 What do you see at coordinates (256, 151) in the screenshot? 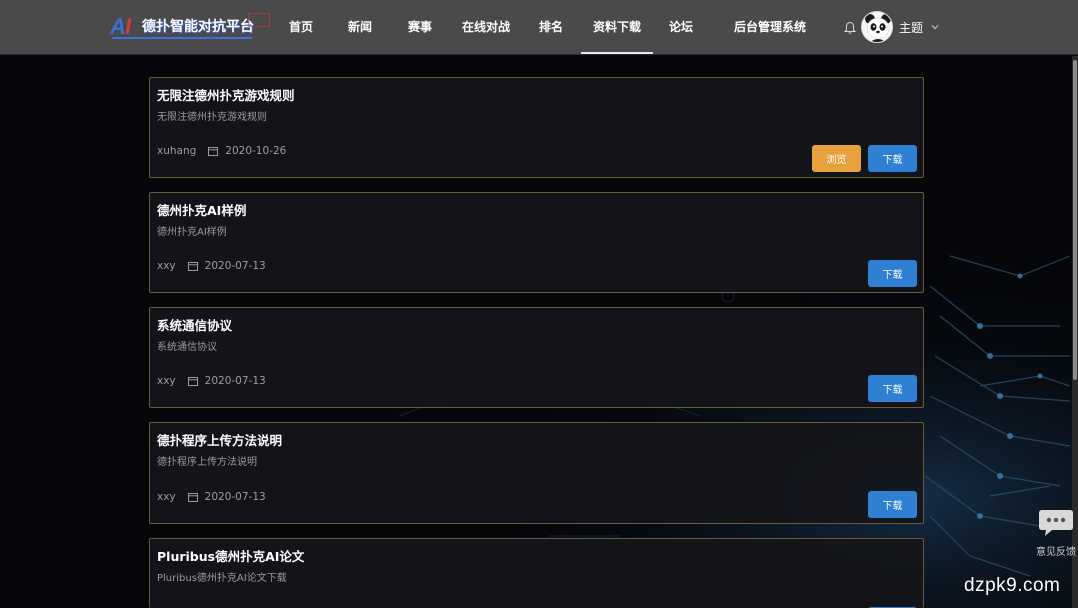
I see `document-date: 2020-10-26` at bounding box center [256, 151].